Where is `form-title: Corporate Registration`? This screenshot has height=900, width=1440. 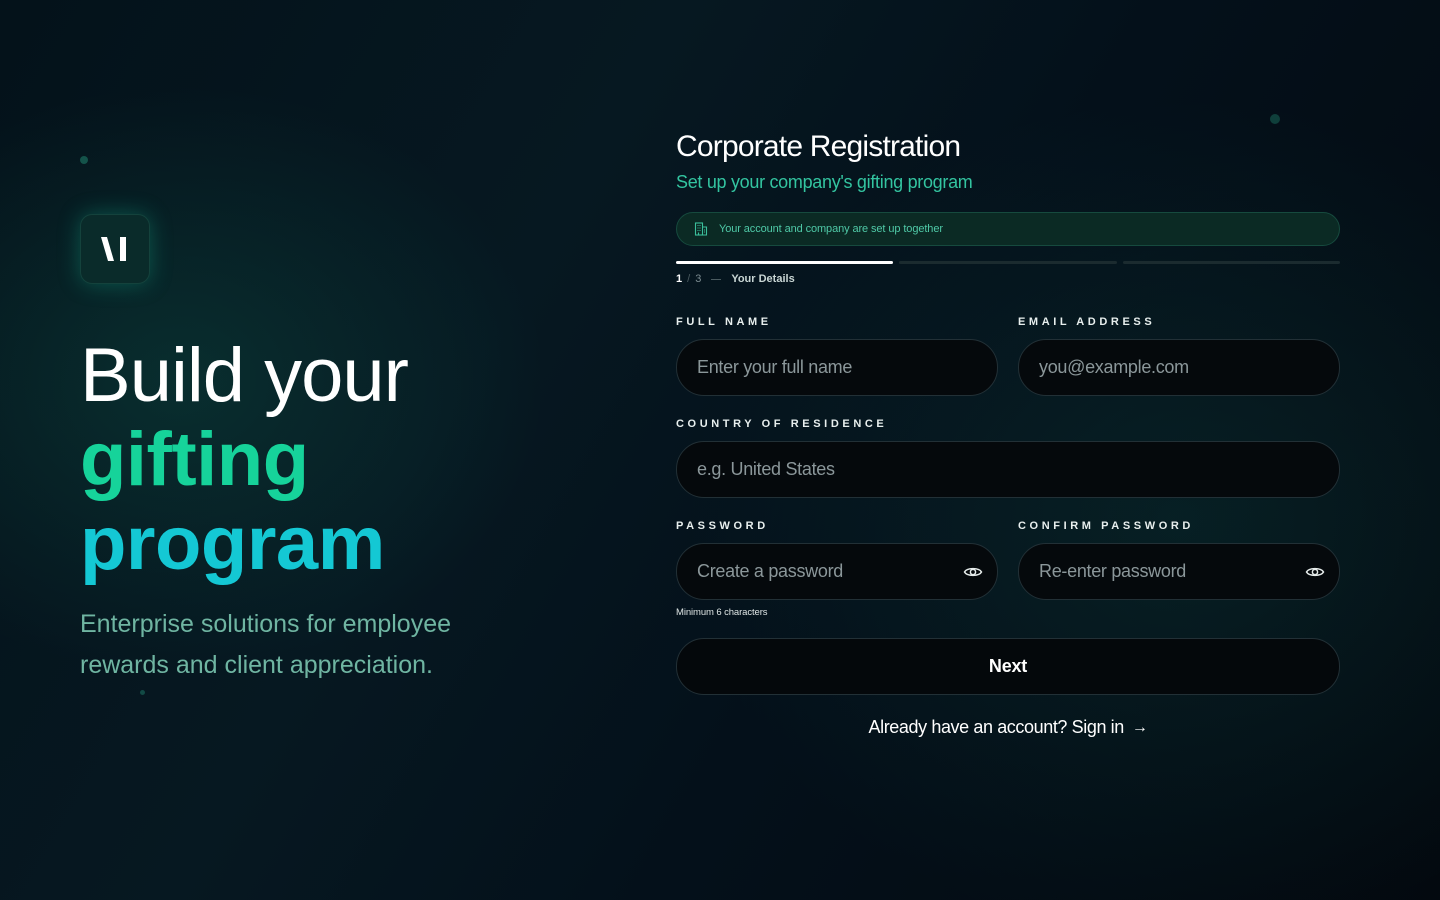
form-title: Corporate Registration is located at coordinates (818, 146).